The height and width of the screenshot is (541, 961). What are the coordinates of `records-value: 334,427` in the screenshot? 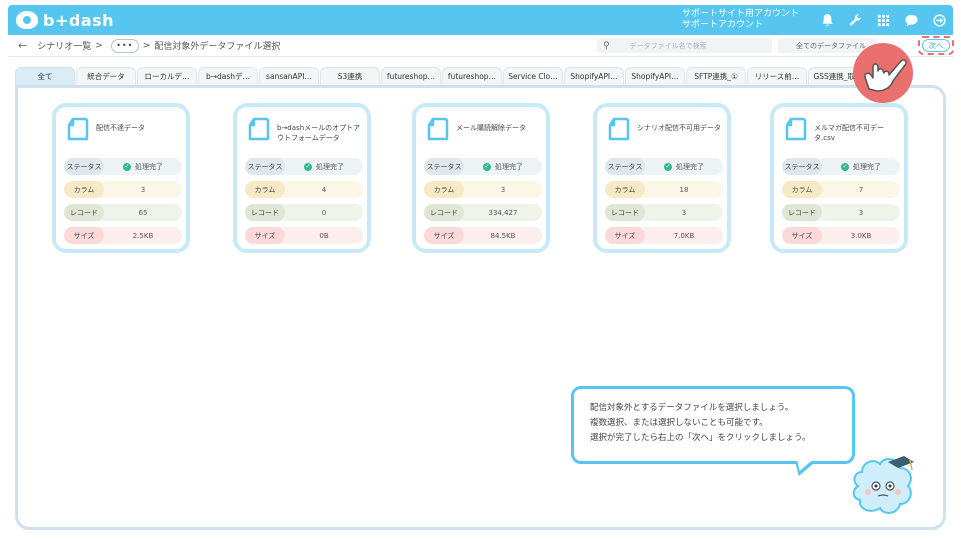 It's located at (503, 212).